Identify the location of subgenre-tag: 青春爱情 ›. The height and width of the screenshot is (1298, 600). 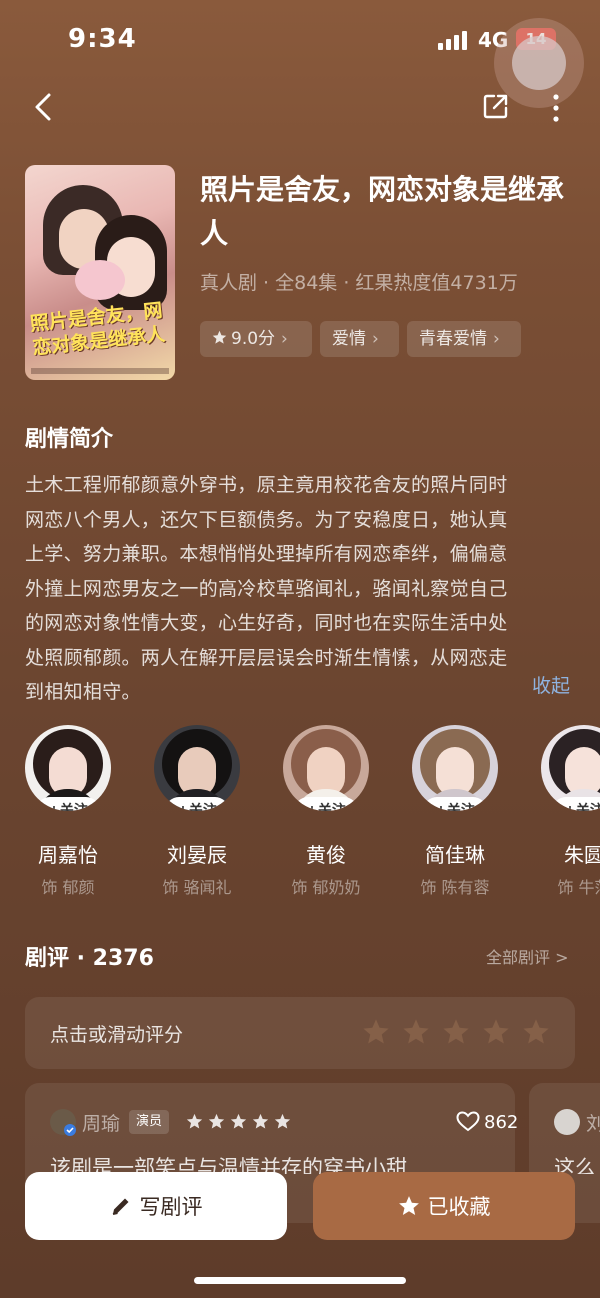
(464, 339).